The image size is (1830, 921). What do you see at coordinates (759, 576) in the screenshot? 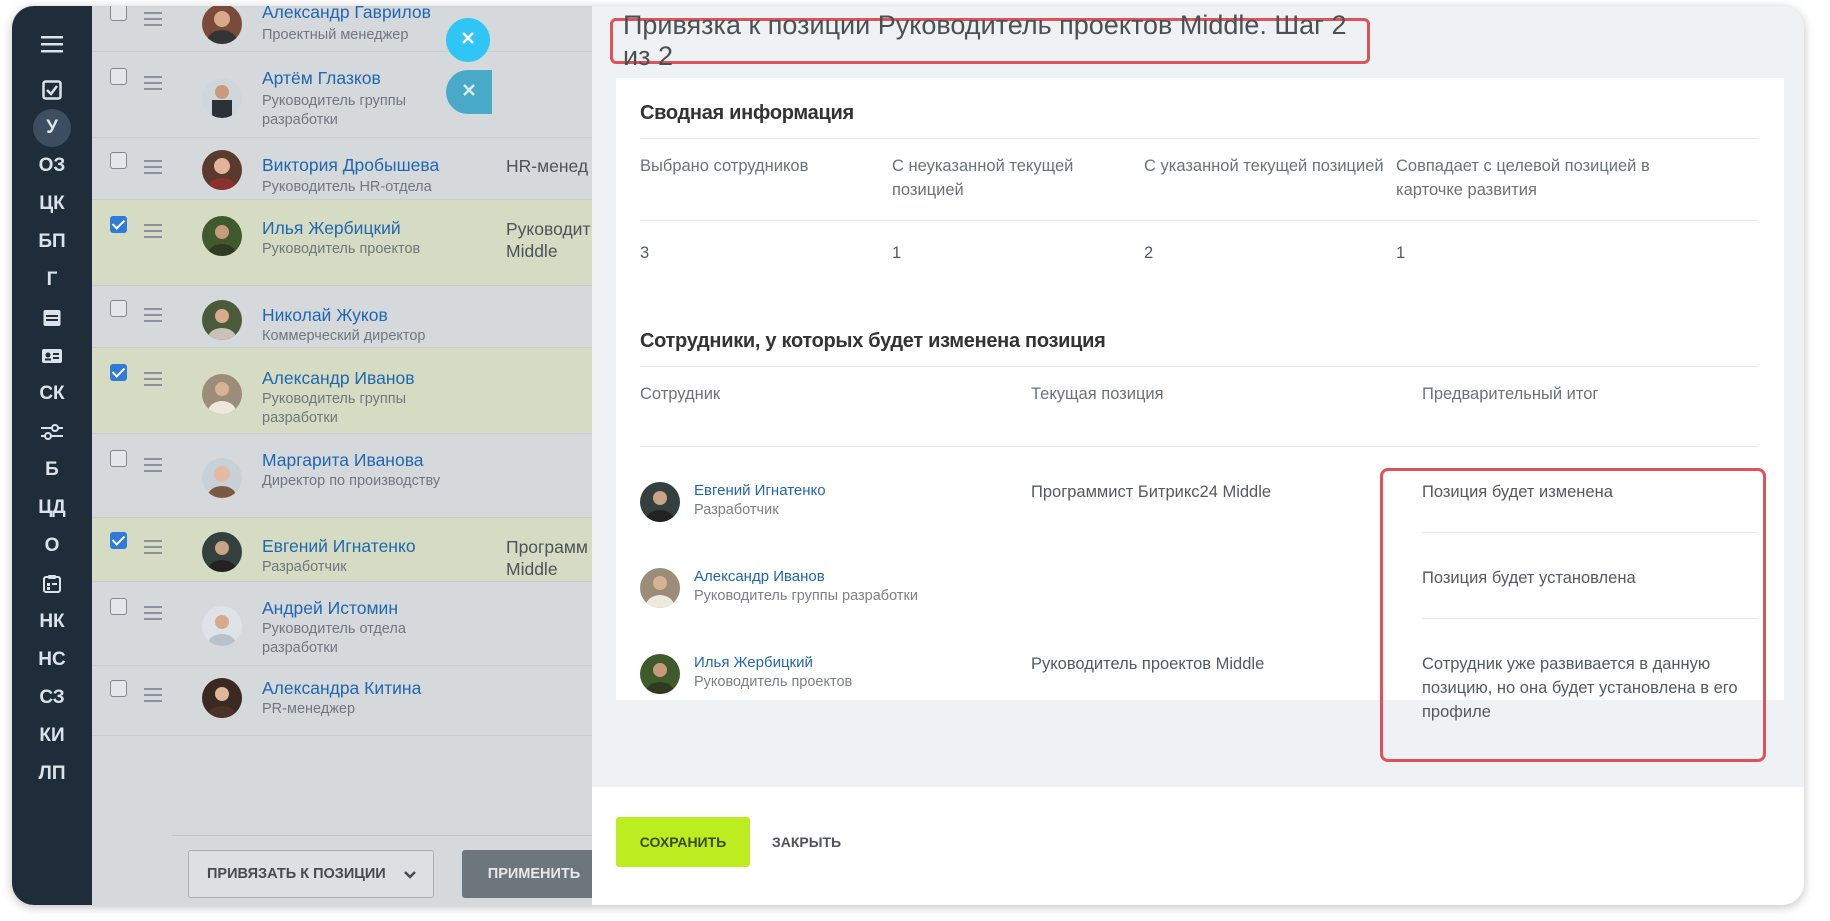
I see `employee-name-link: Александр Иванов` at bounding box center [759, 576].